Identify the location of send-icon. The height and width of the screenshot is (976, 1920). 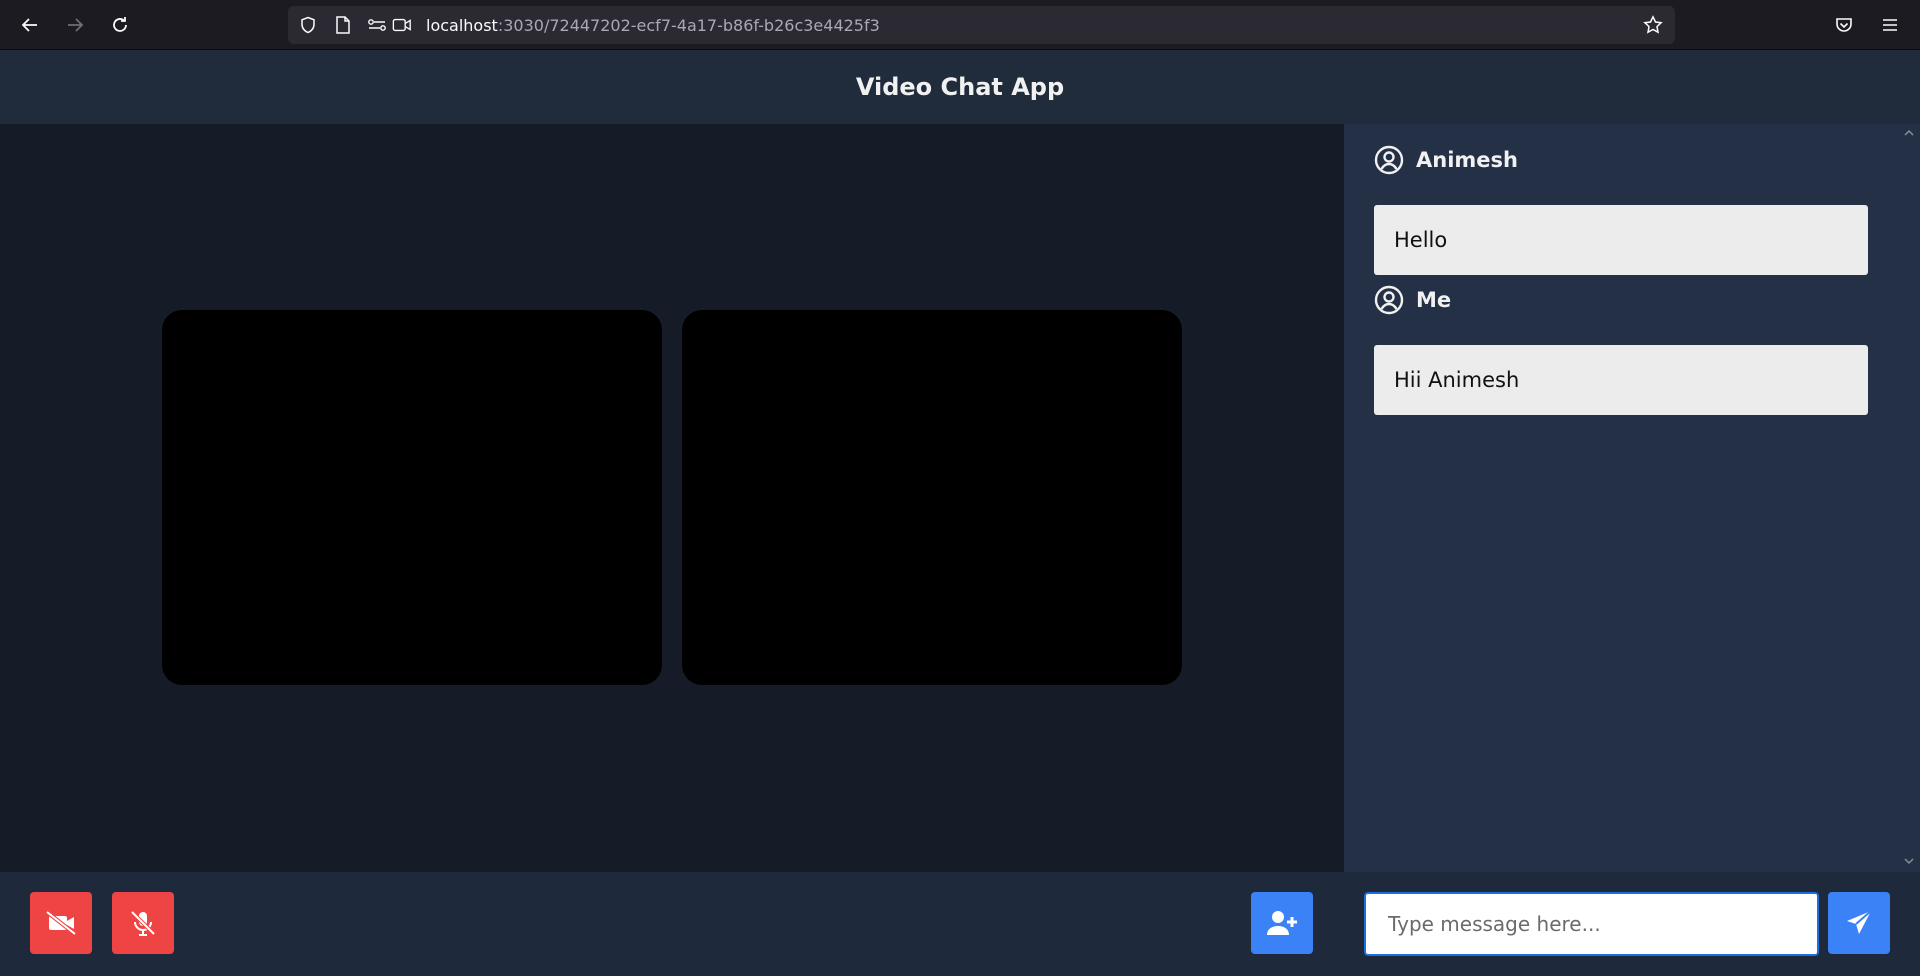
(1859, 922).